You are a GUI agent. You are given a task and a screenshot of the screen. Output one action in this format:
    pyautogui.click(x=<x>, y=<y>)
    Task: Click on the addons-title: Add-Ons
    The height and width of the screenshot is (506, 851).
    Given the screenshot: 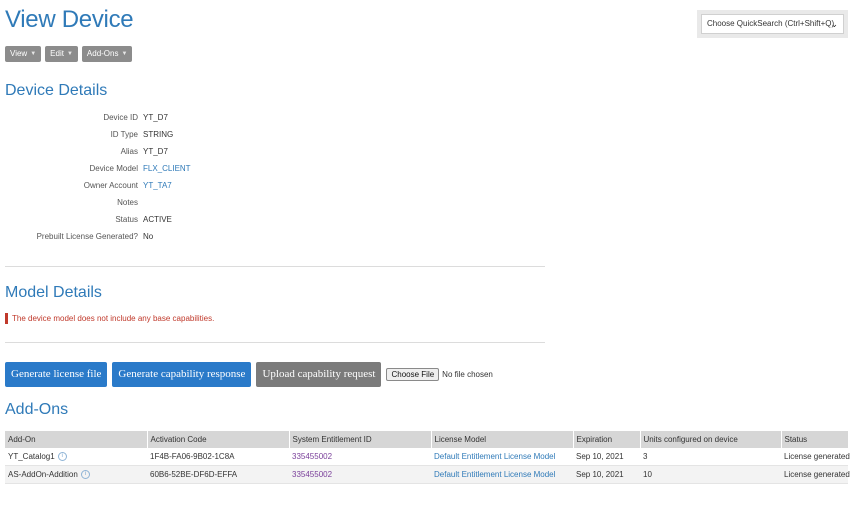 What is the action you would take?
    pyautogui.click(x=37, y=409)
    